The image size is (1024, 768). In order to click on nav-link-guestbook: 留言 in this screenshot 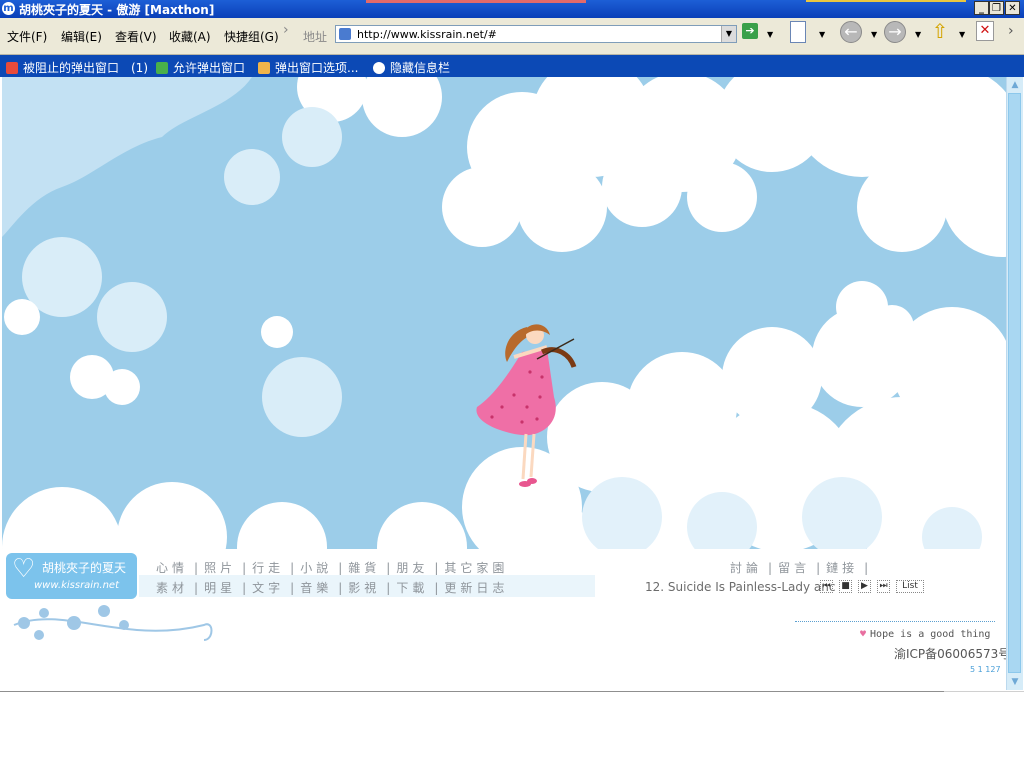, I will do `click(794, 568)`.